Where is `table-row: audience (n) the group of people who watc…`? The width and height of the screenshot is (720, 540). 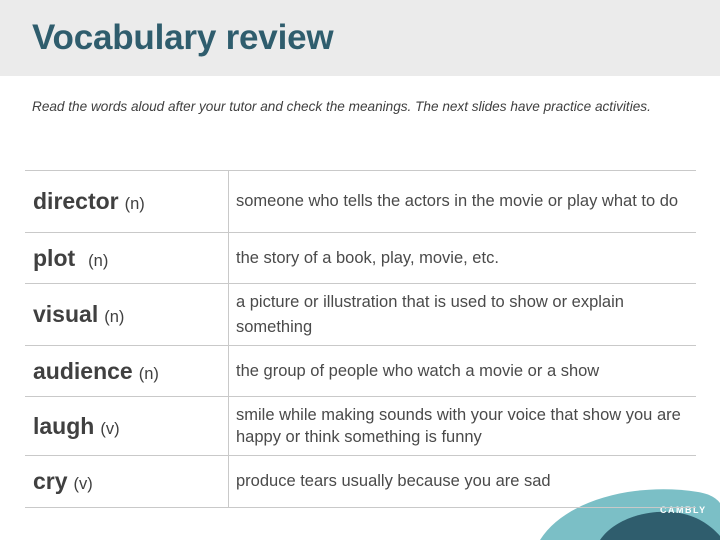 table-row: audience (n) the group of people who watc… is located at coordinates (360, 371).